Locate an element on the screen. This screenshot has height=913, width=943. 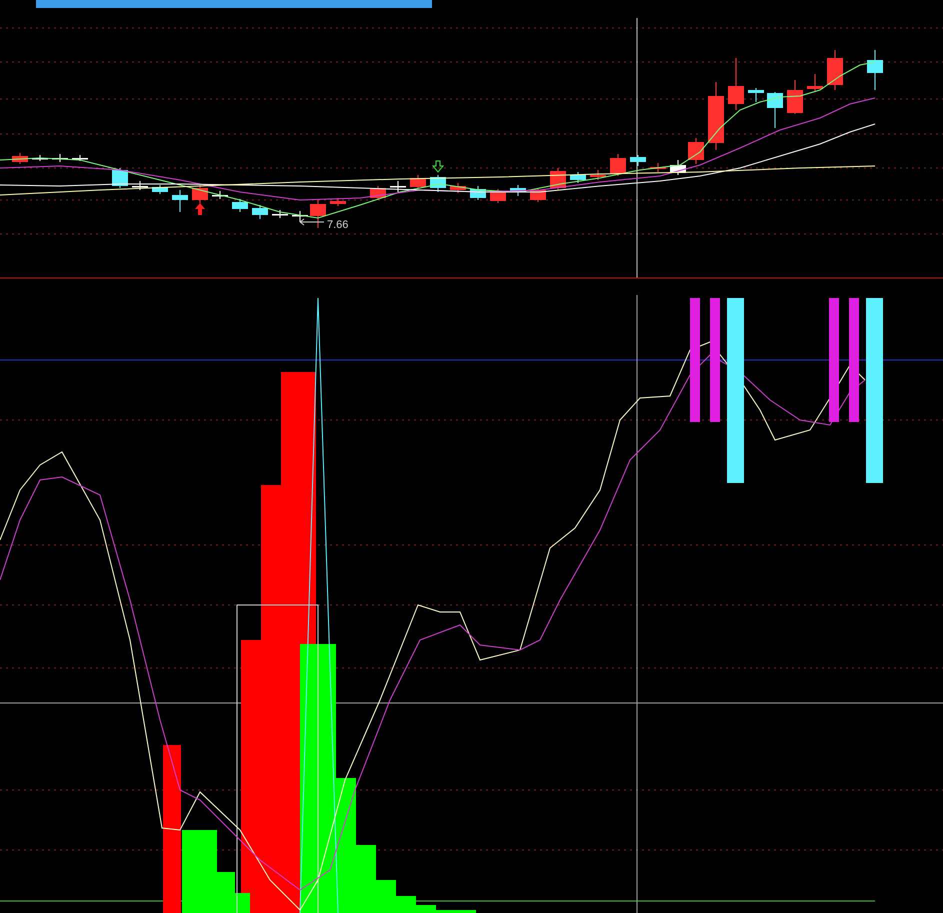
down-arrow-icon is located at coordinates (438, 166).